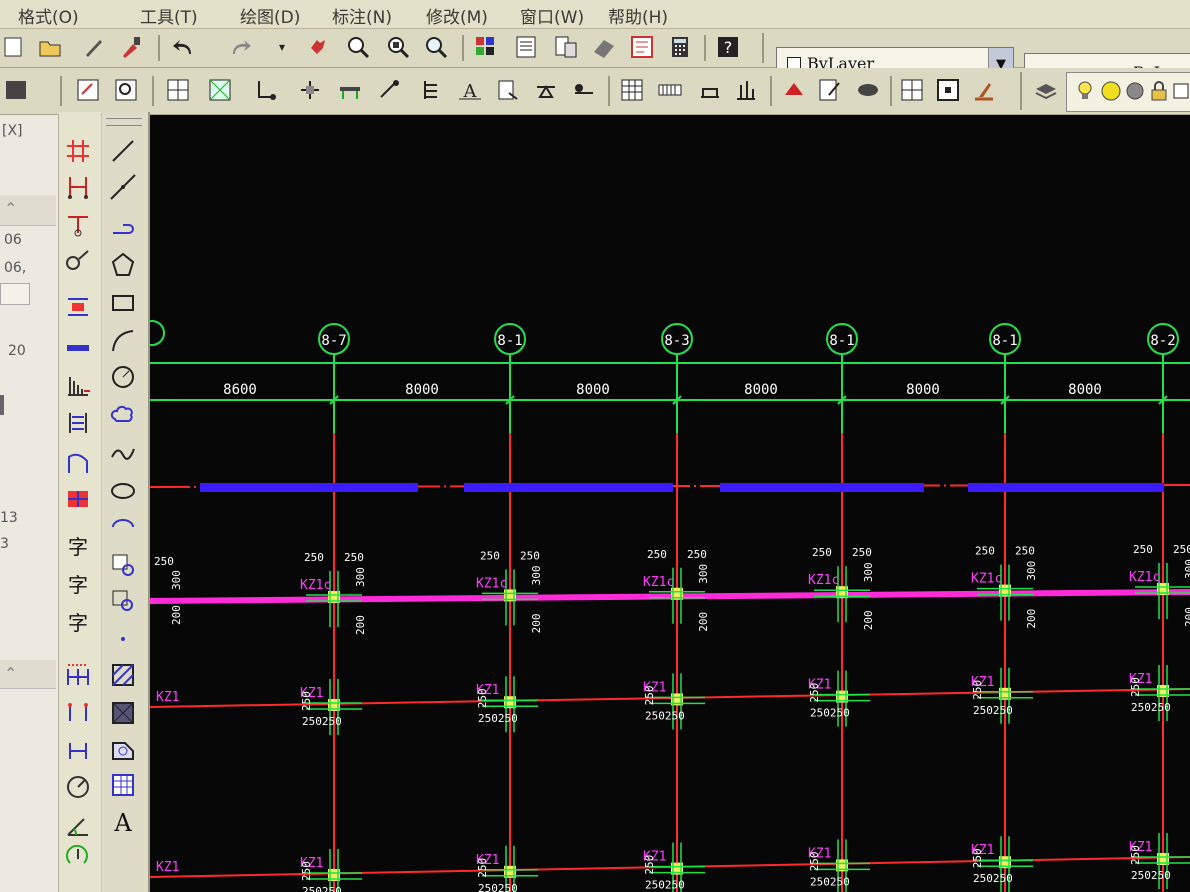 This screenshot has height=892, width=1190. Describe the element at coordinates (948, 90) in the screenshot. I see `single-viewport-icon` at that location.